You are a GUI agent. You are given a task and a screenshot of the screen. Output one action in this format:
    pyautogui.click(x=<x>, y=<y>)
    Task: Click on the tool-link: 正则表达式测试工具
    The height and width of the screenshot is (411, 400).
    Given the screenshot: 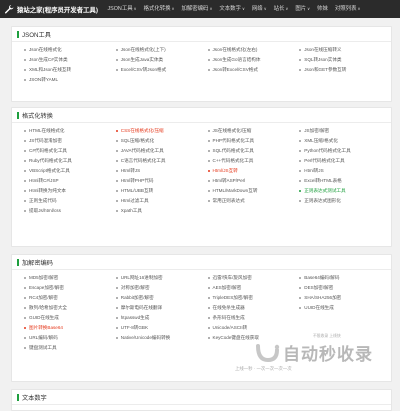 What is the action you would take?
    pyautogui.click(x=345, y=191)
    